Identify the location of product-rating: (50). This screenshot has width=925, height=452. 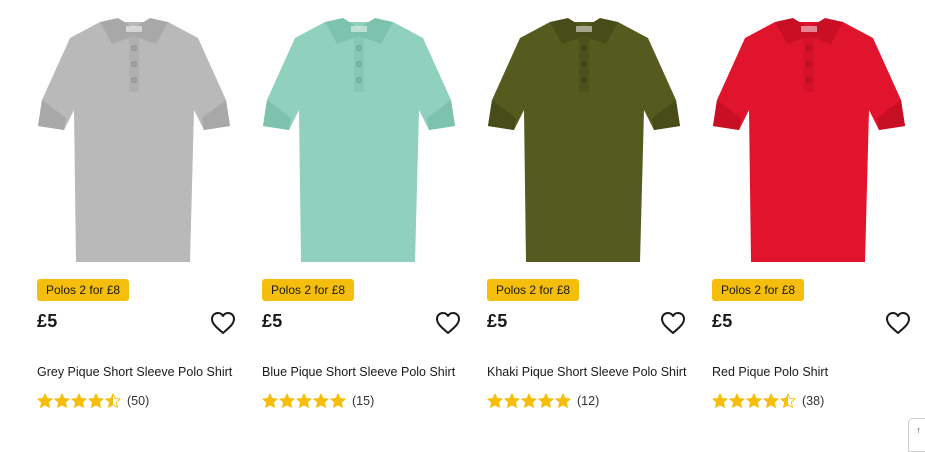
(93, 401).